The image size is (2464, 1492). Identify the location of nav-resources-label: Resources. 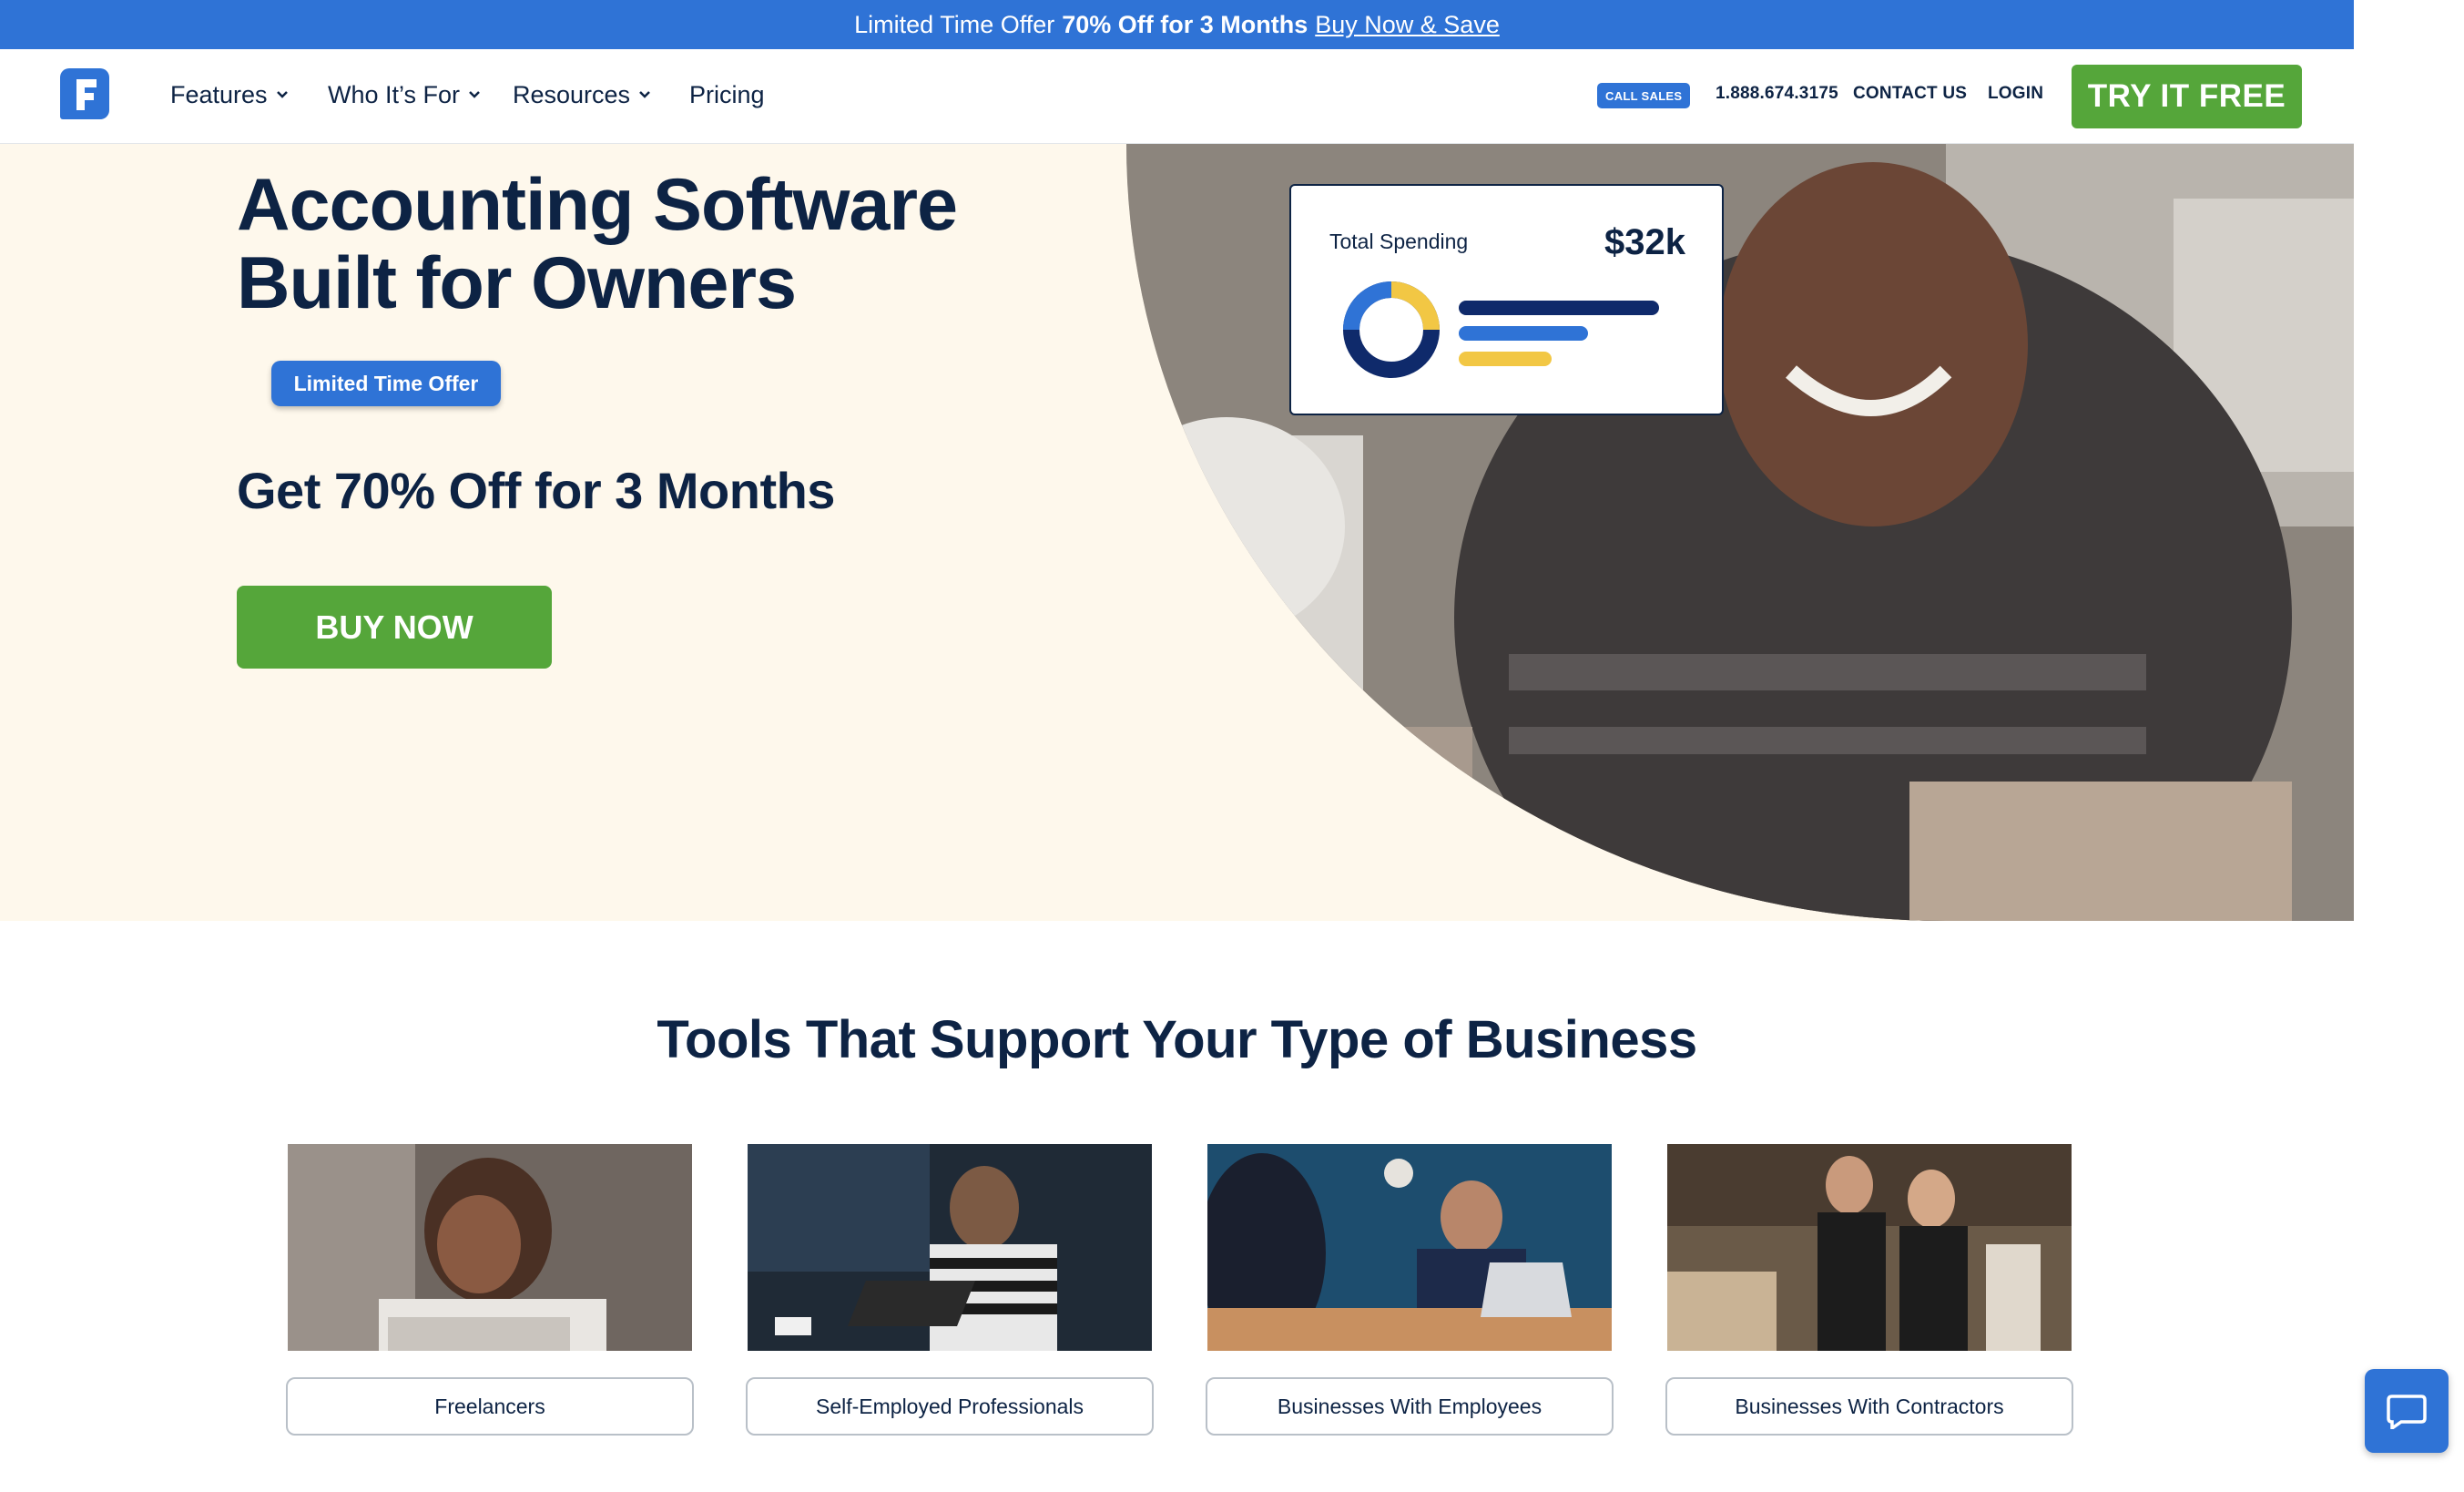
(572, 94).